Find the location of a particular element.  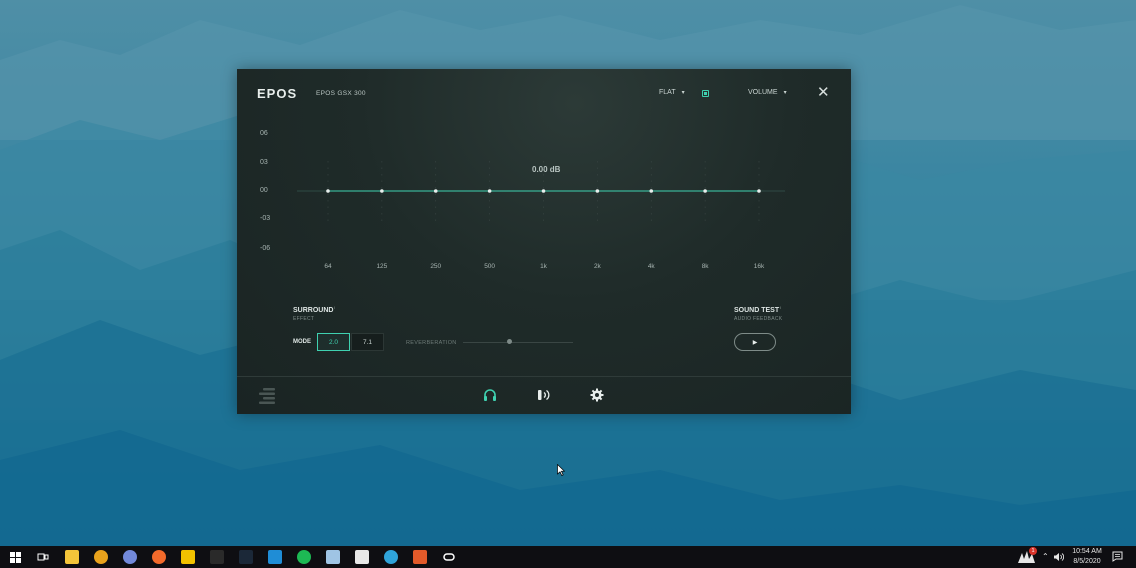

play-icon: ▶ is located at coordinates (755, 342).